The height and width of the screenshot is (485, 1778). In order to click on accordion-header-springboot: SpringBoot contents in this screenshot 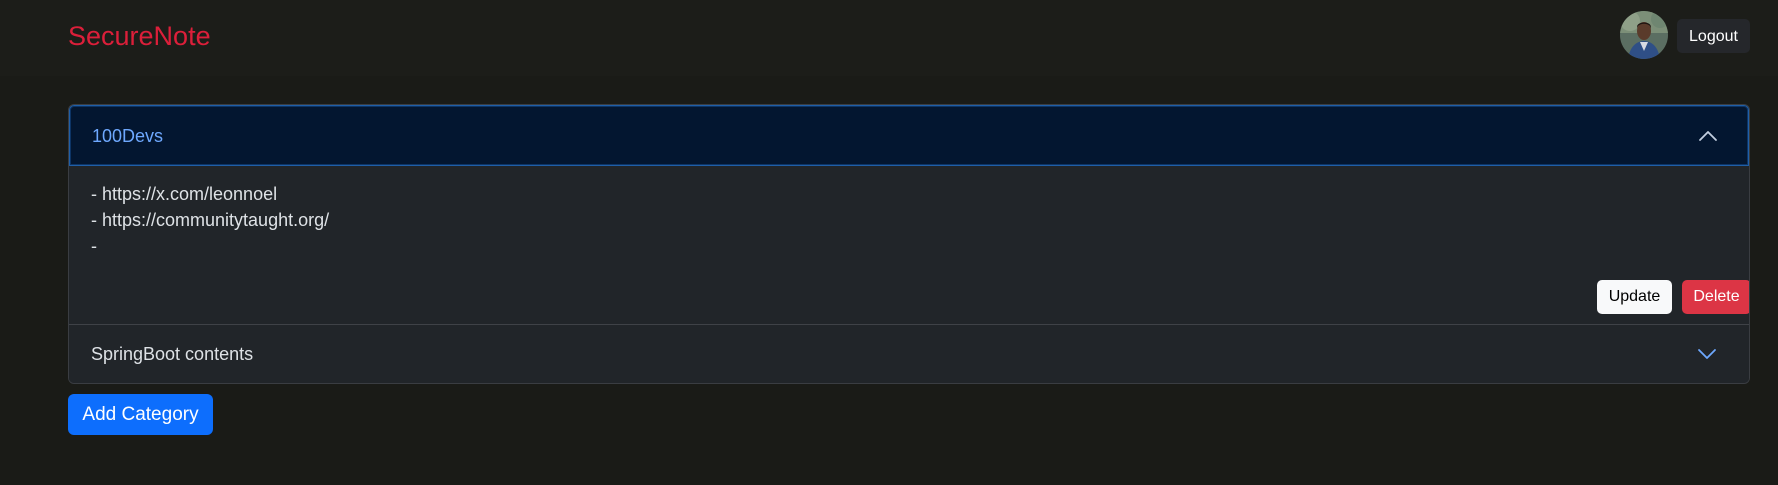, I will do `click(909, 354)`.